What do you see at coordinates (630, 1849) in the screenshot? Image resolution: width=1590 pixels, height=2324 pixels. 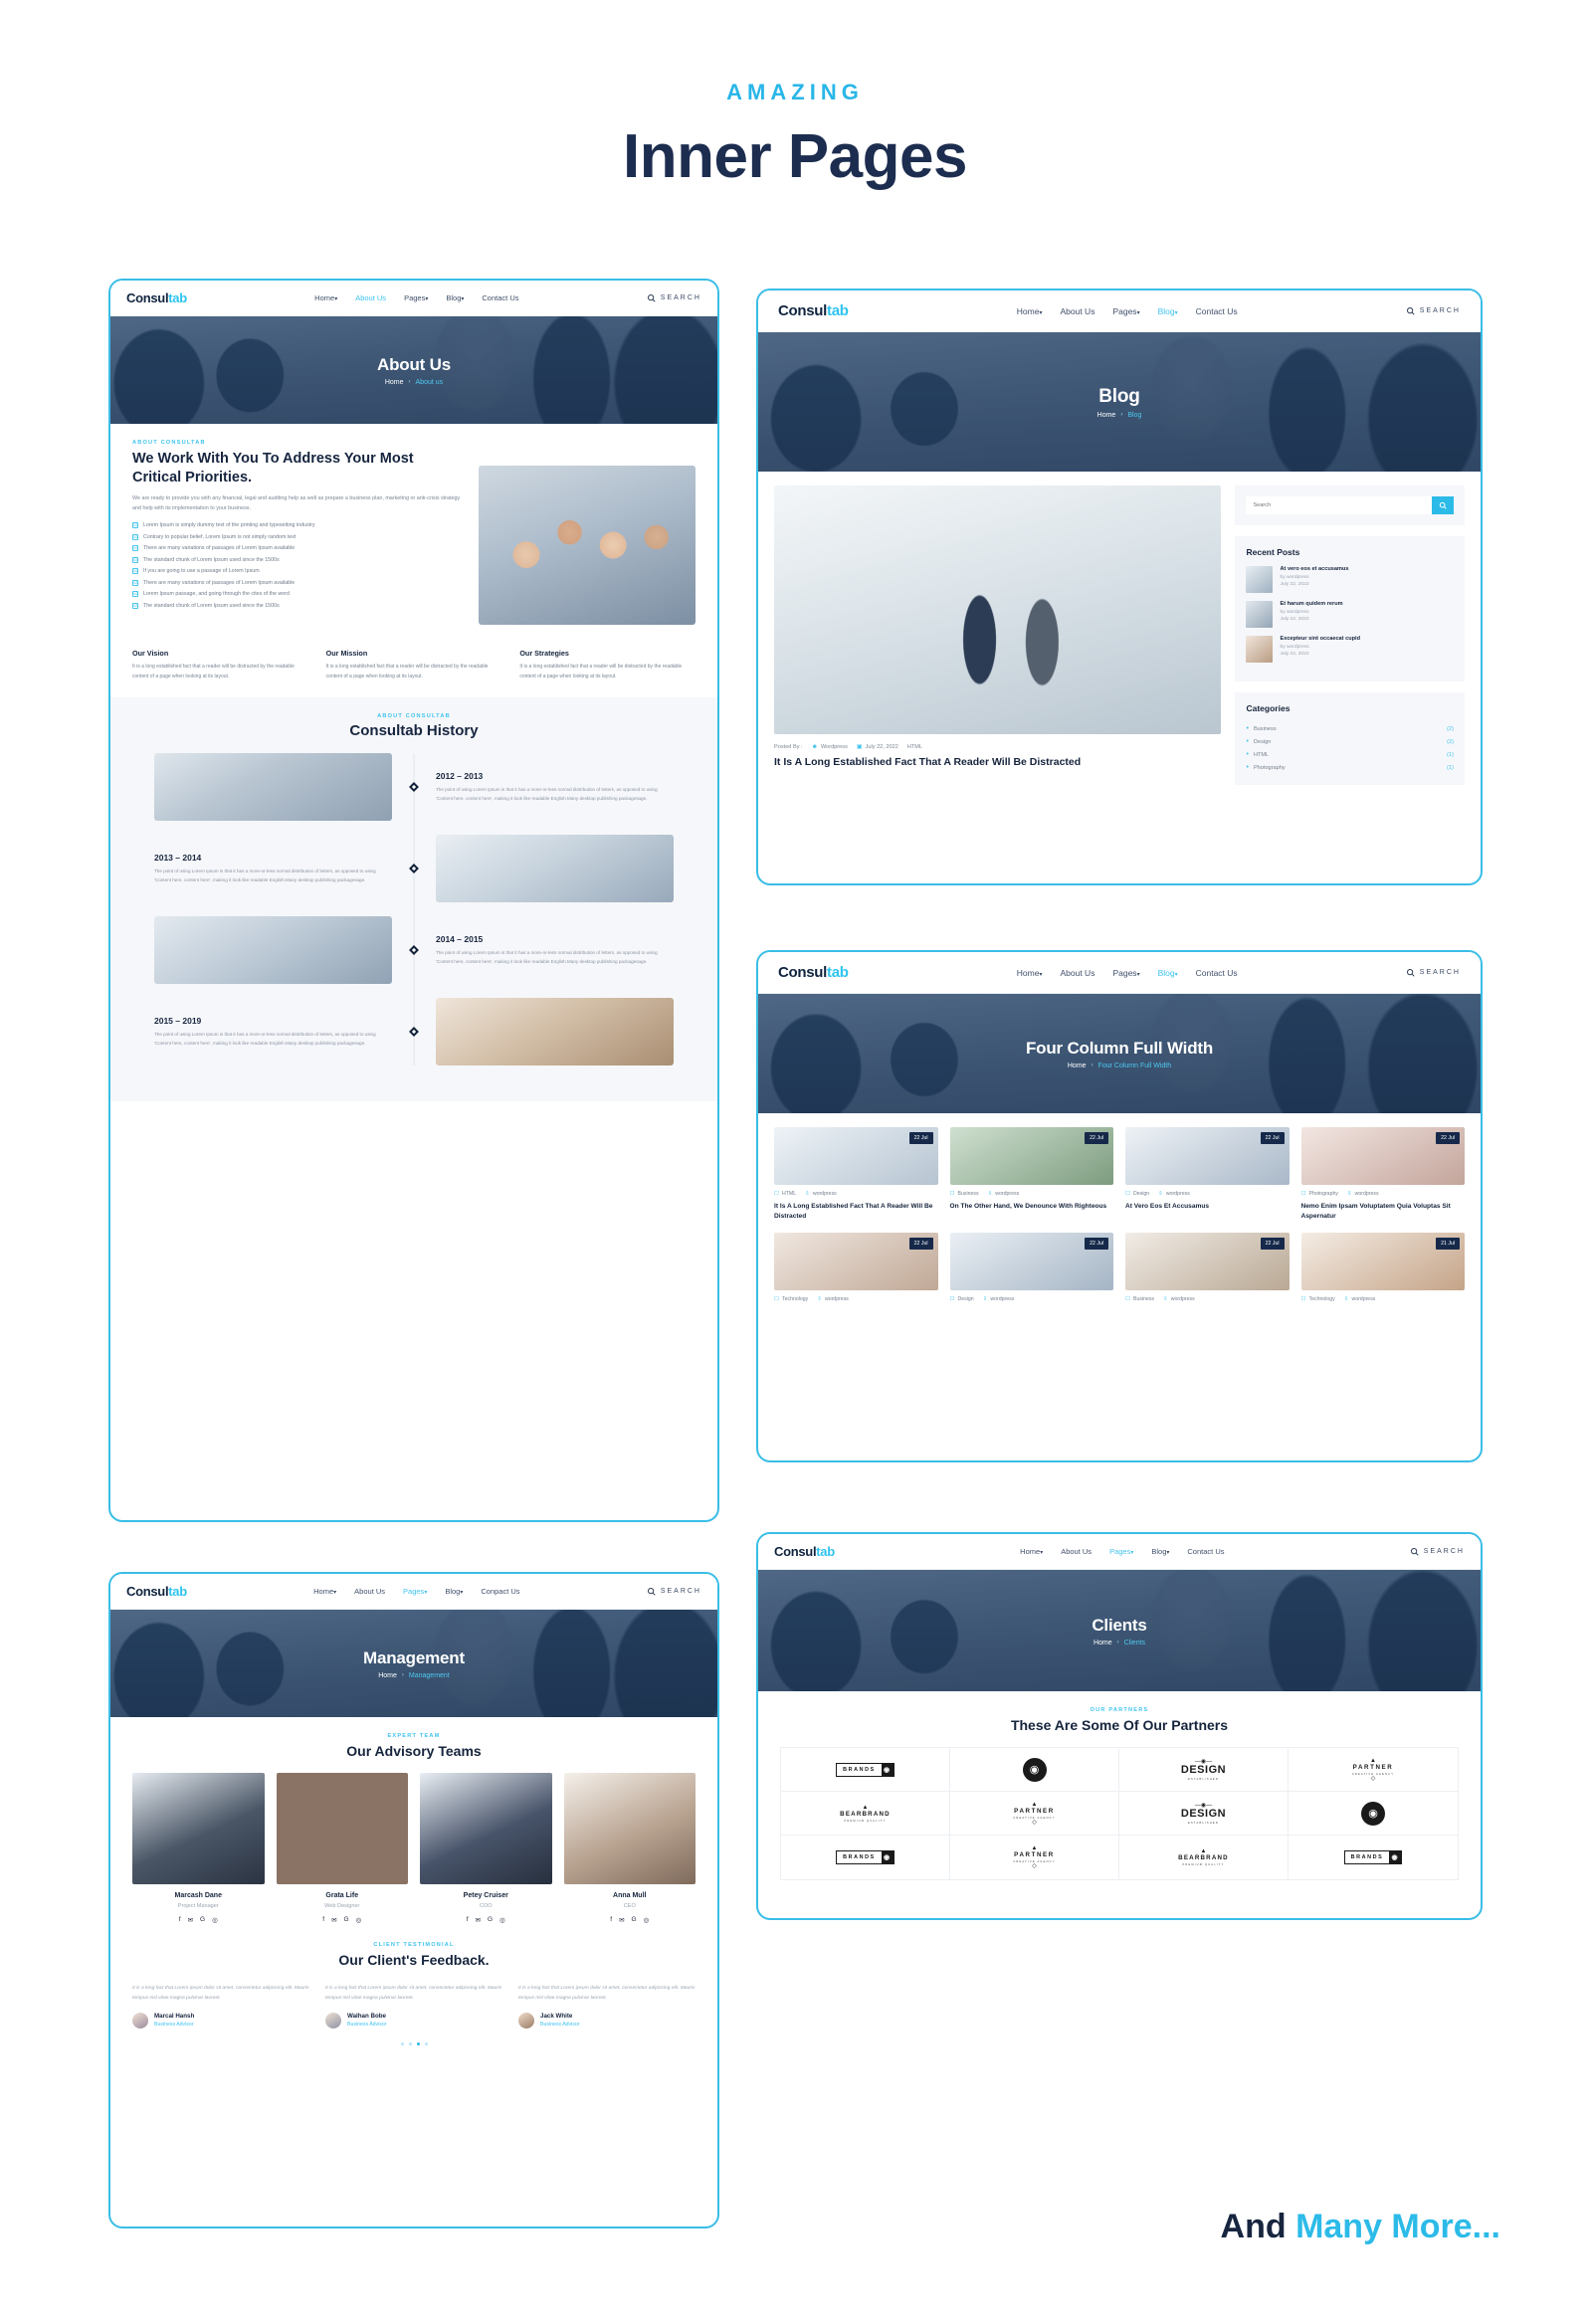 I see `team-member-card: Anna Mull CEO f ✉ G ◎` at bounding box center [630, 1849].